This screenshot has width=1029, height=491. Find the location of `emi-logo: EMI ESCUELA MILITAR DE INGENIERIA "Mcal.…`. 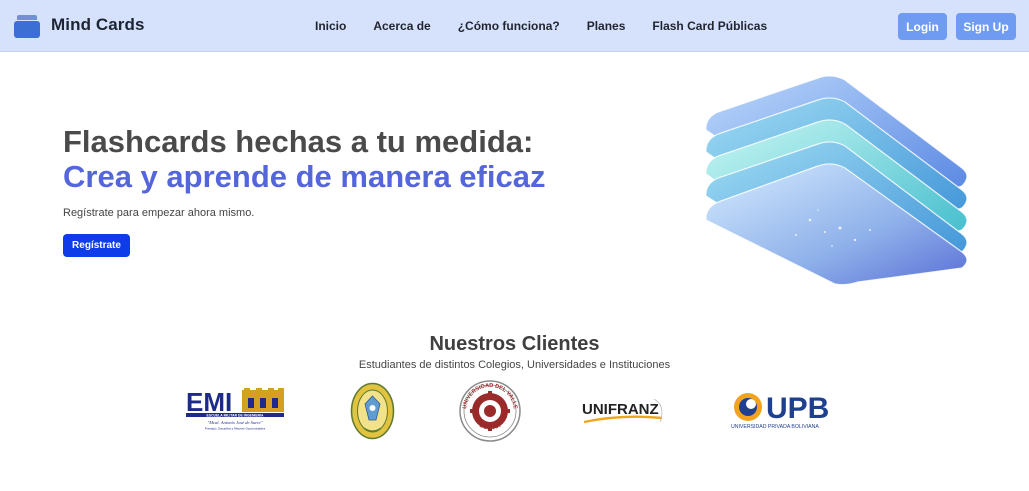

emi-logo: EMI ESCUELA MILITAR DE INGENIERIA "Mcal.… is located at coordinates (235, 409).